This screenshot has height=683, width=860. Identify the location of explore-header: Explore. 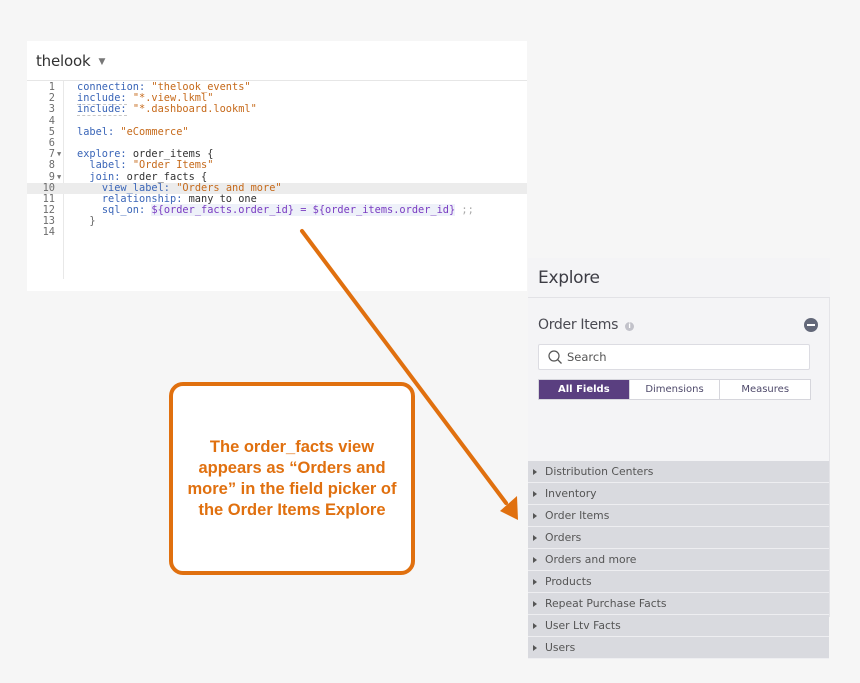
(679, 278).